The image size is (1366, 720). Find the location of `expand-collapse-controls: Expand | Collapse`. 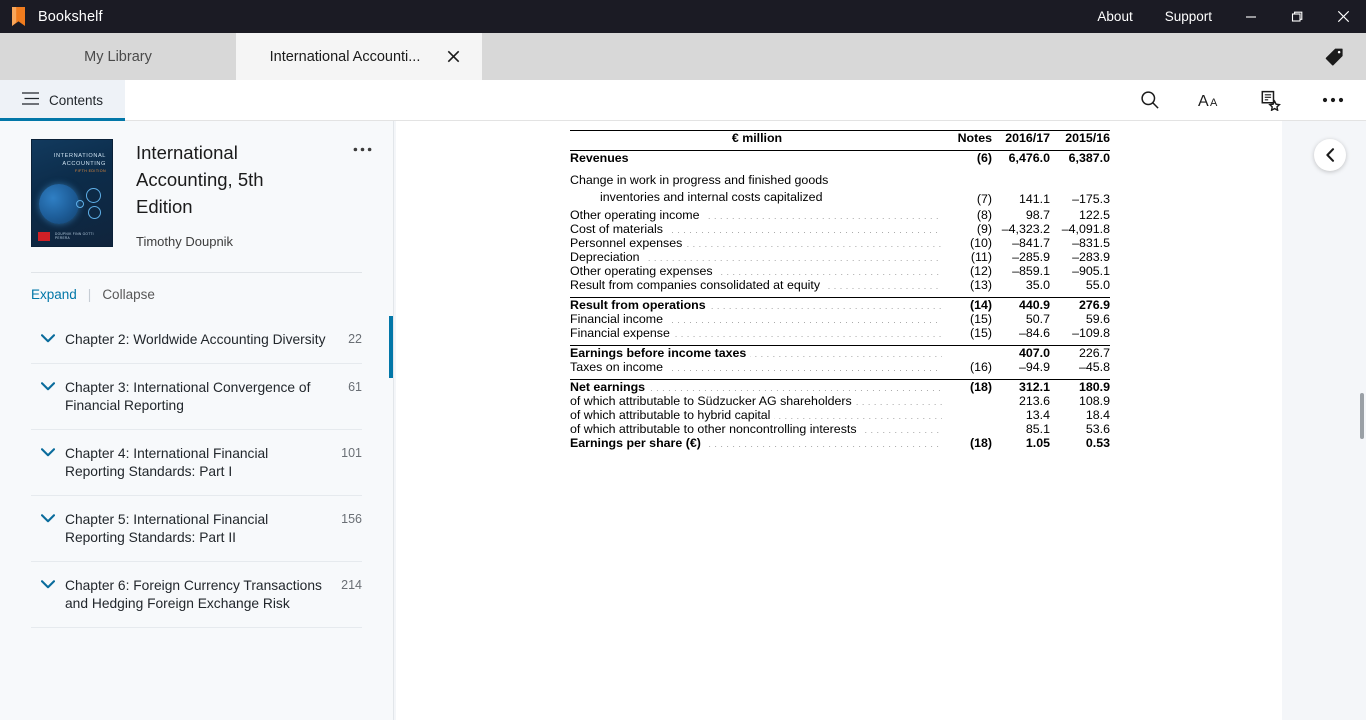

expand-collapse-controls: Expand | Collapse is located at coordinates (196, 294).